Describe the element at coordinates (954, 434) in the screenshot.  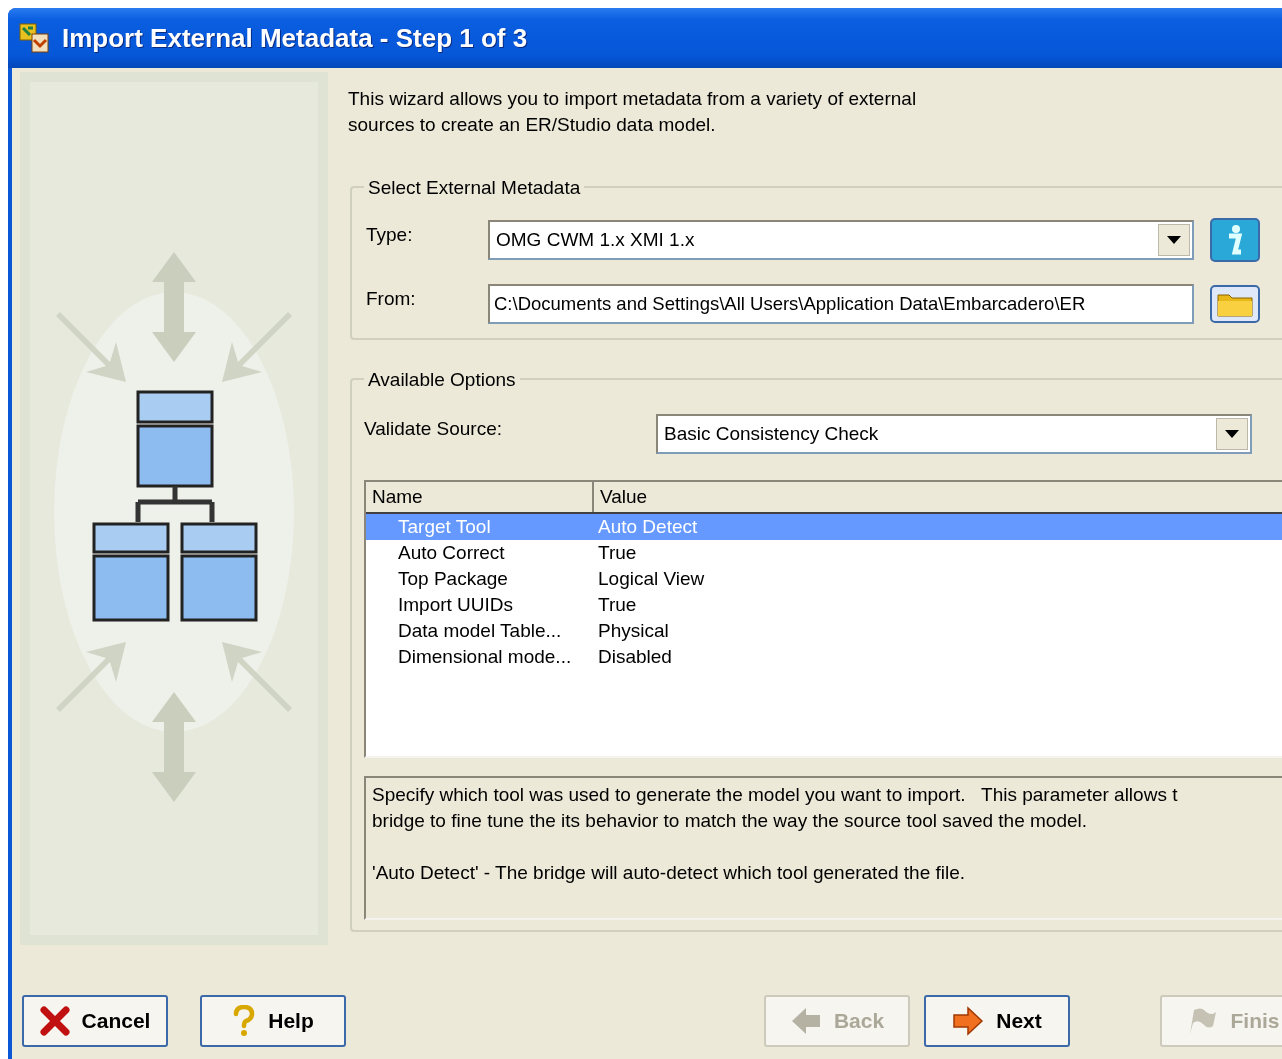
I see `validate-source-dropdown: Basic Consistency Check` at that location.